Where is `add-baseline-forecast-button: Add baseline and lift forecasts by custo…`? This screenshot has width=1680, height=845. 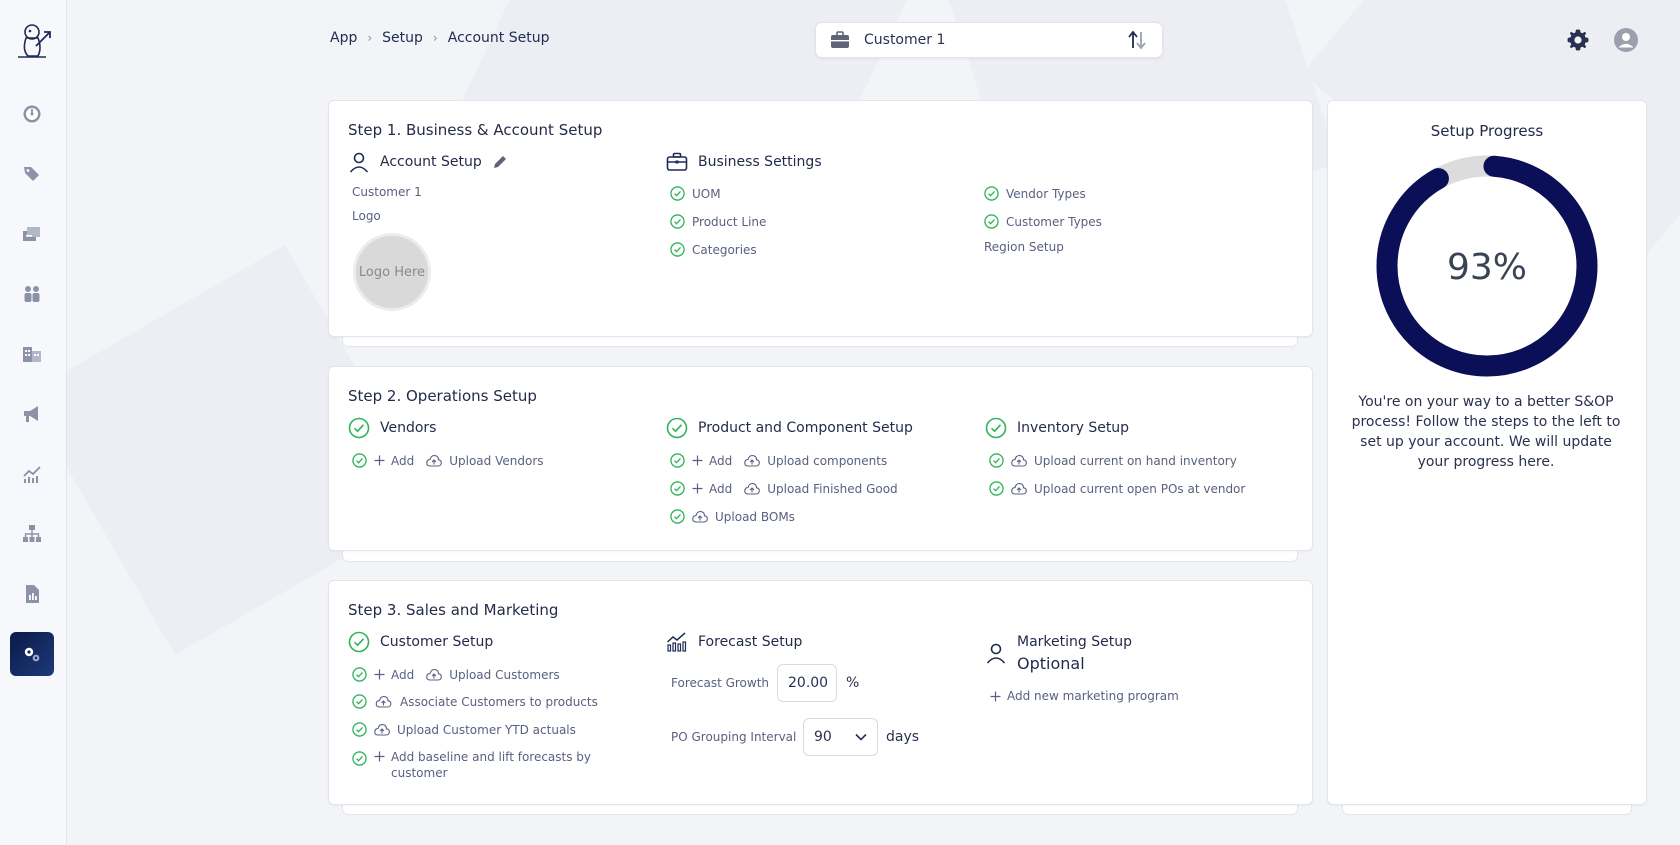 add-baseline-forecast-button: Add baseline and lift forecasts by custo… is located at coordinates (506, 765).